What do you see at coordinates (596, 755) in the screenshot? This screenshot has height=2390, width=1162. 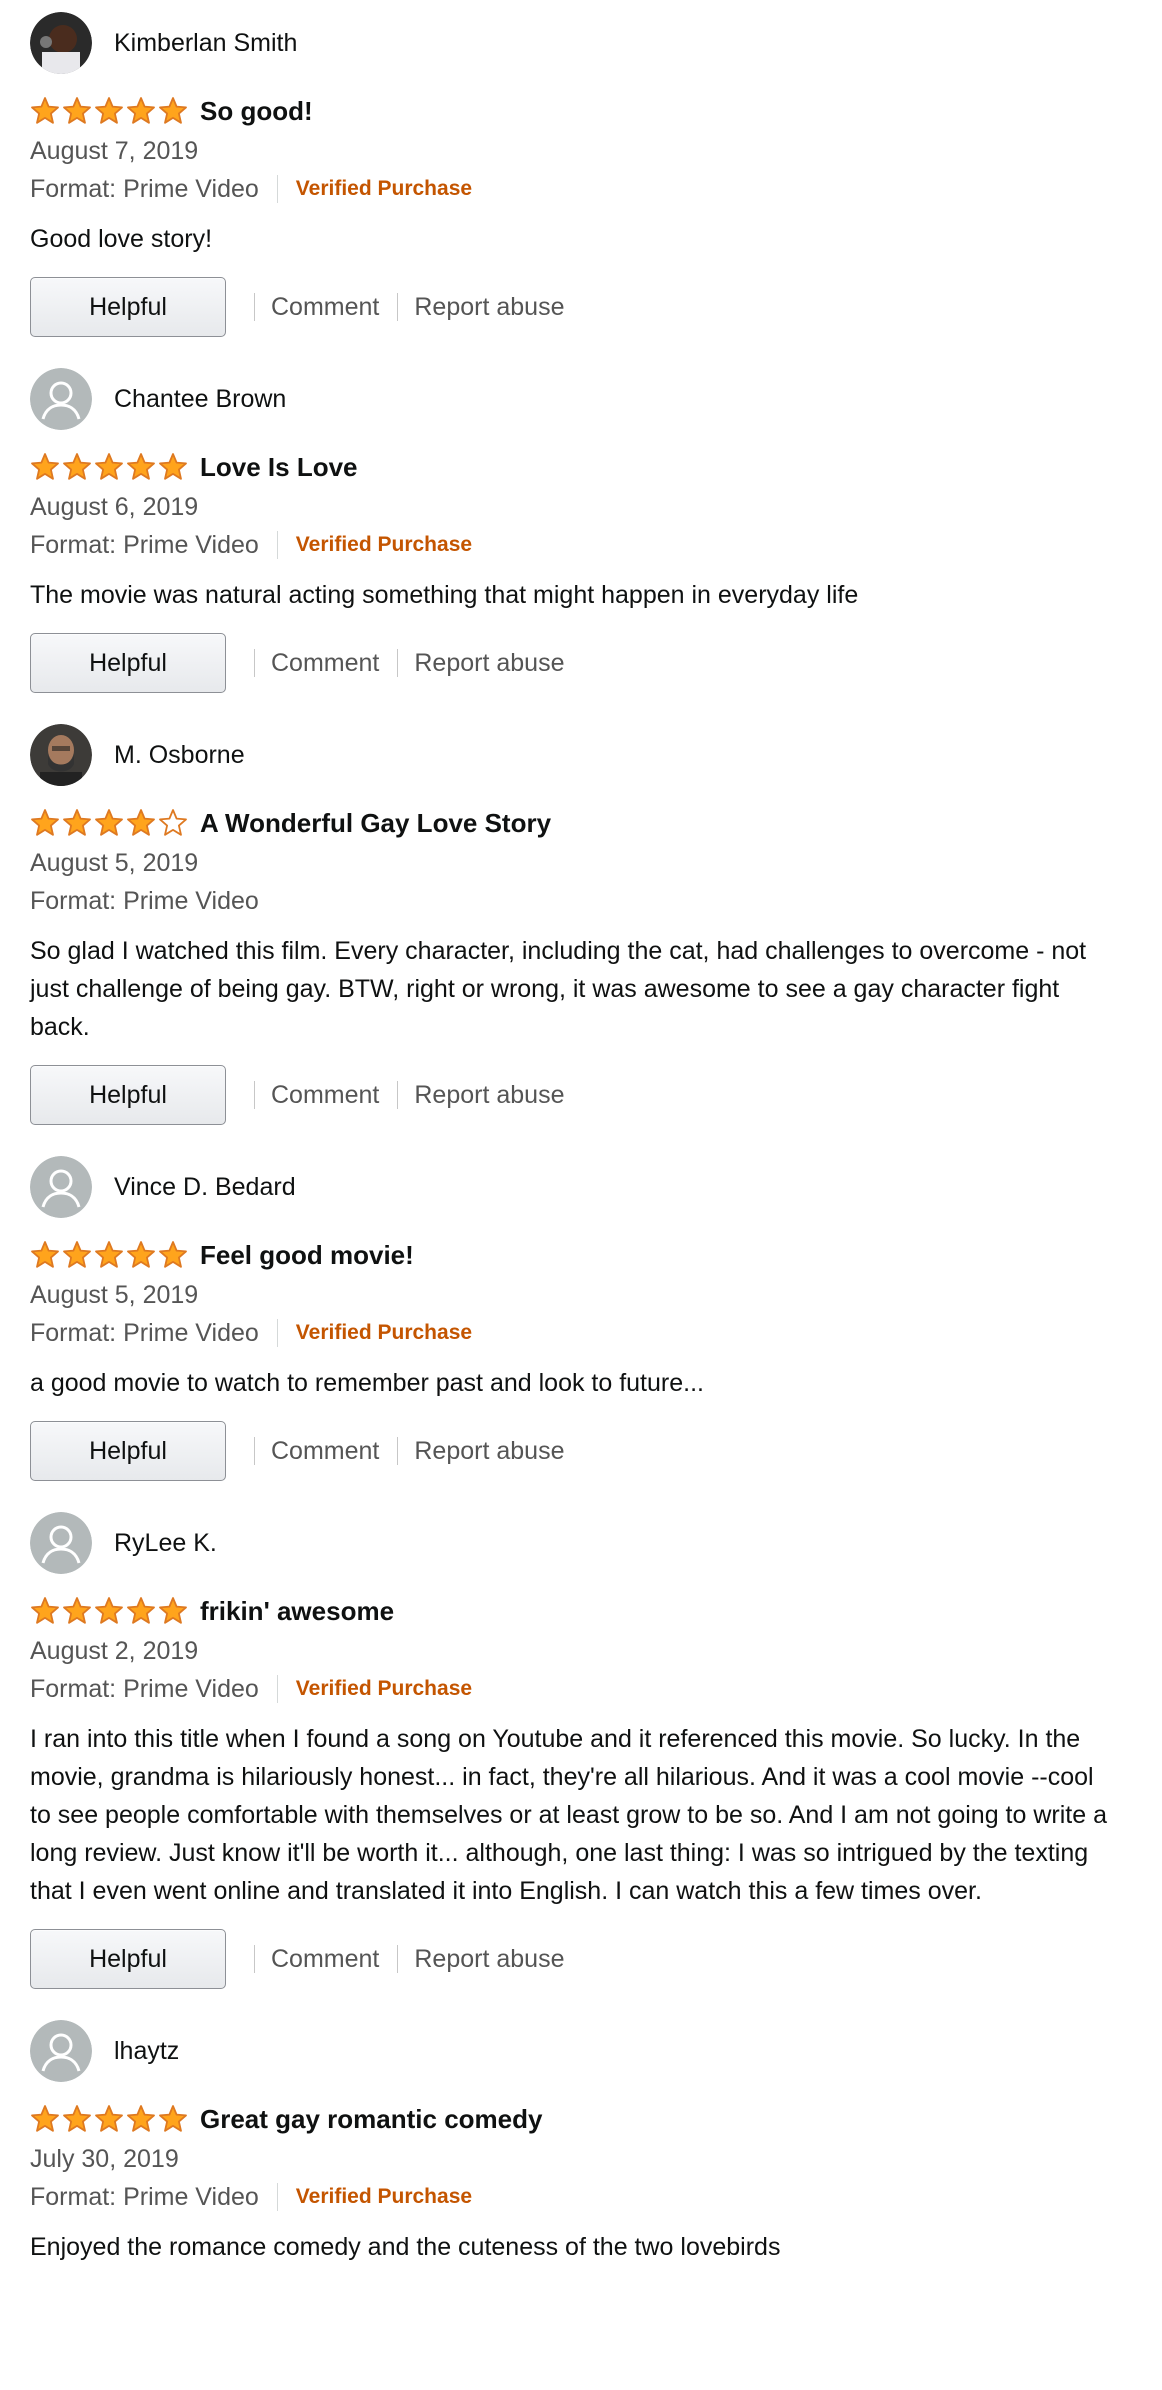 I see `reviewer-profile: M. Osborne` at bounding box center [596, 755].